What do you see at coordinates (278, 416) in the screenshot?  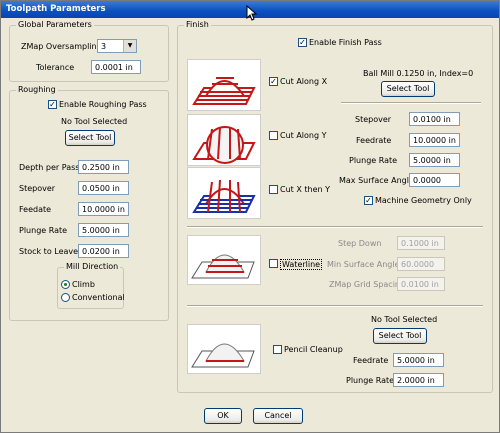 I see `cancel-button: Cancel` at bounding box center [278, 416].